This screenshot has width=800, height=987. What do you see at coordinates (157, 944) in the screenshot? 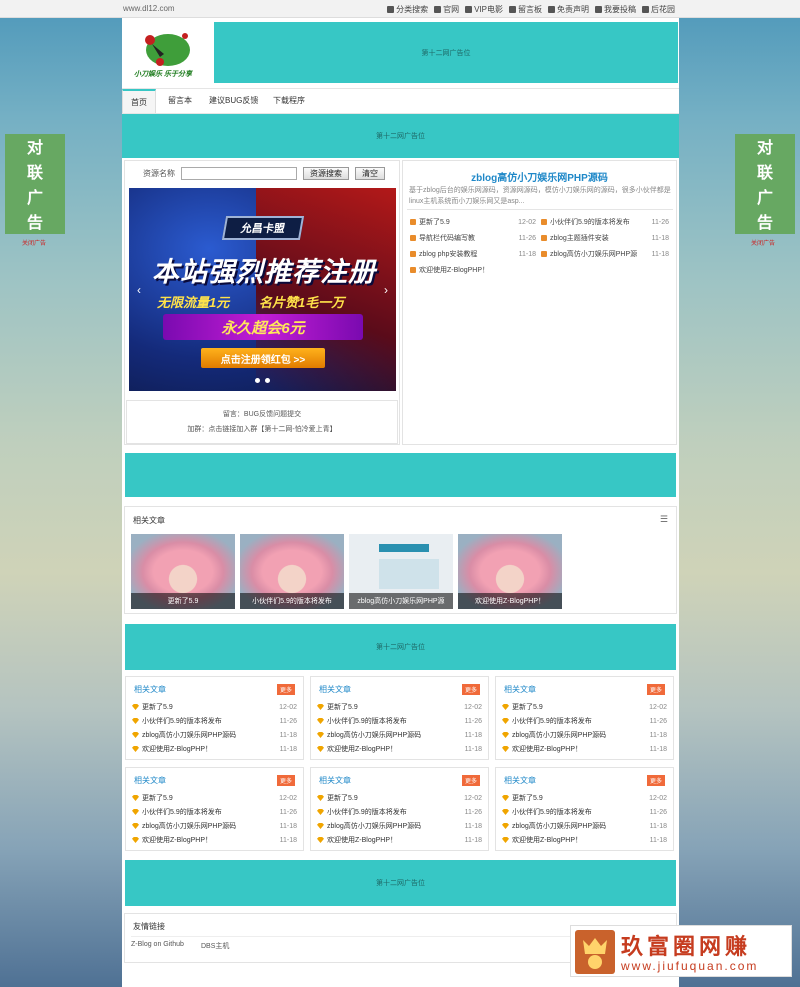
I see `friend-link: Z-Blog on Github` at bounding box center [157, 944].